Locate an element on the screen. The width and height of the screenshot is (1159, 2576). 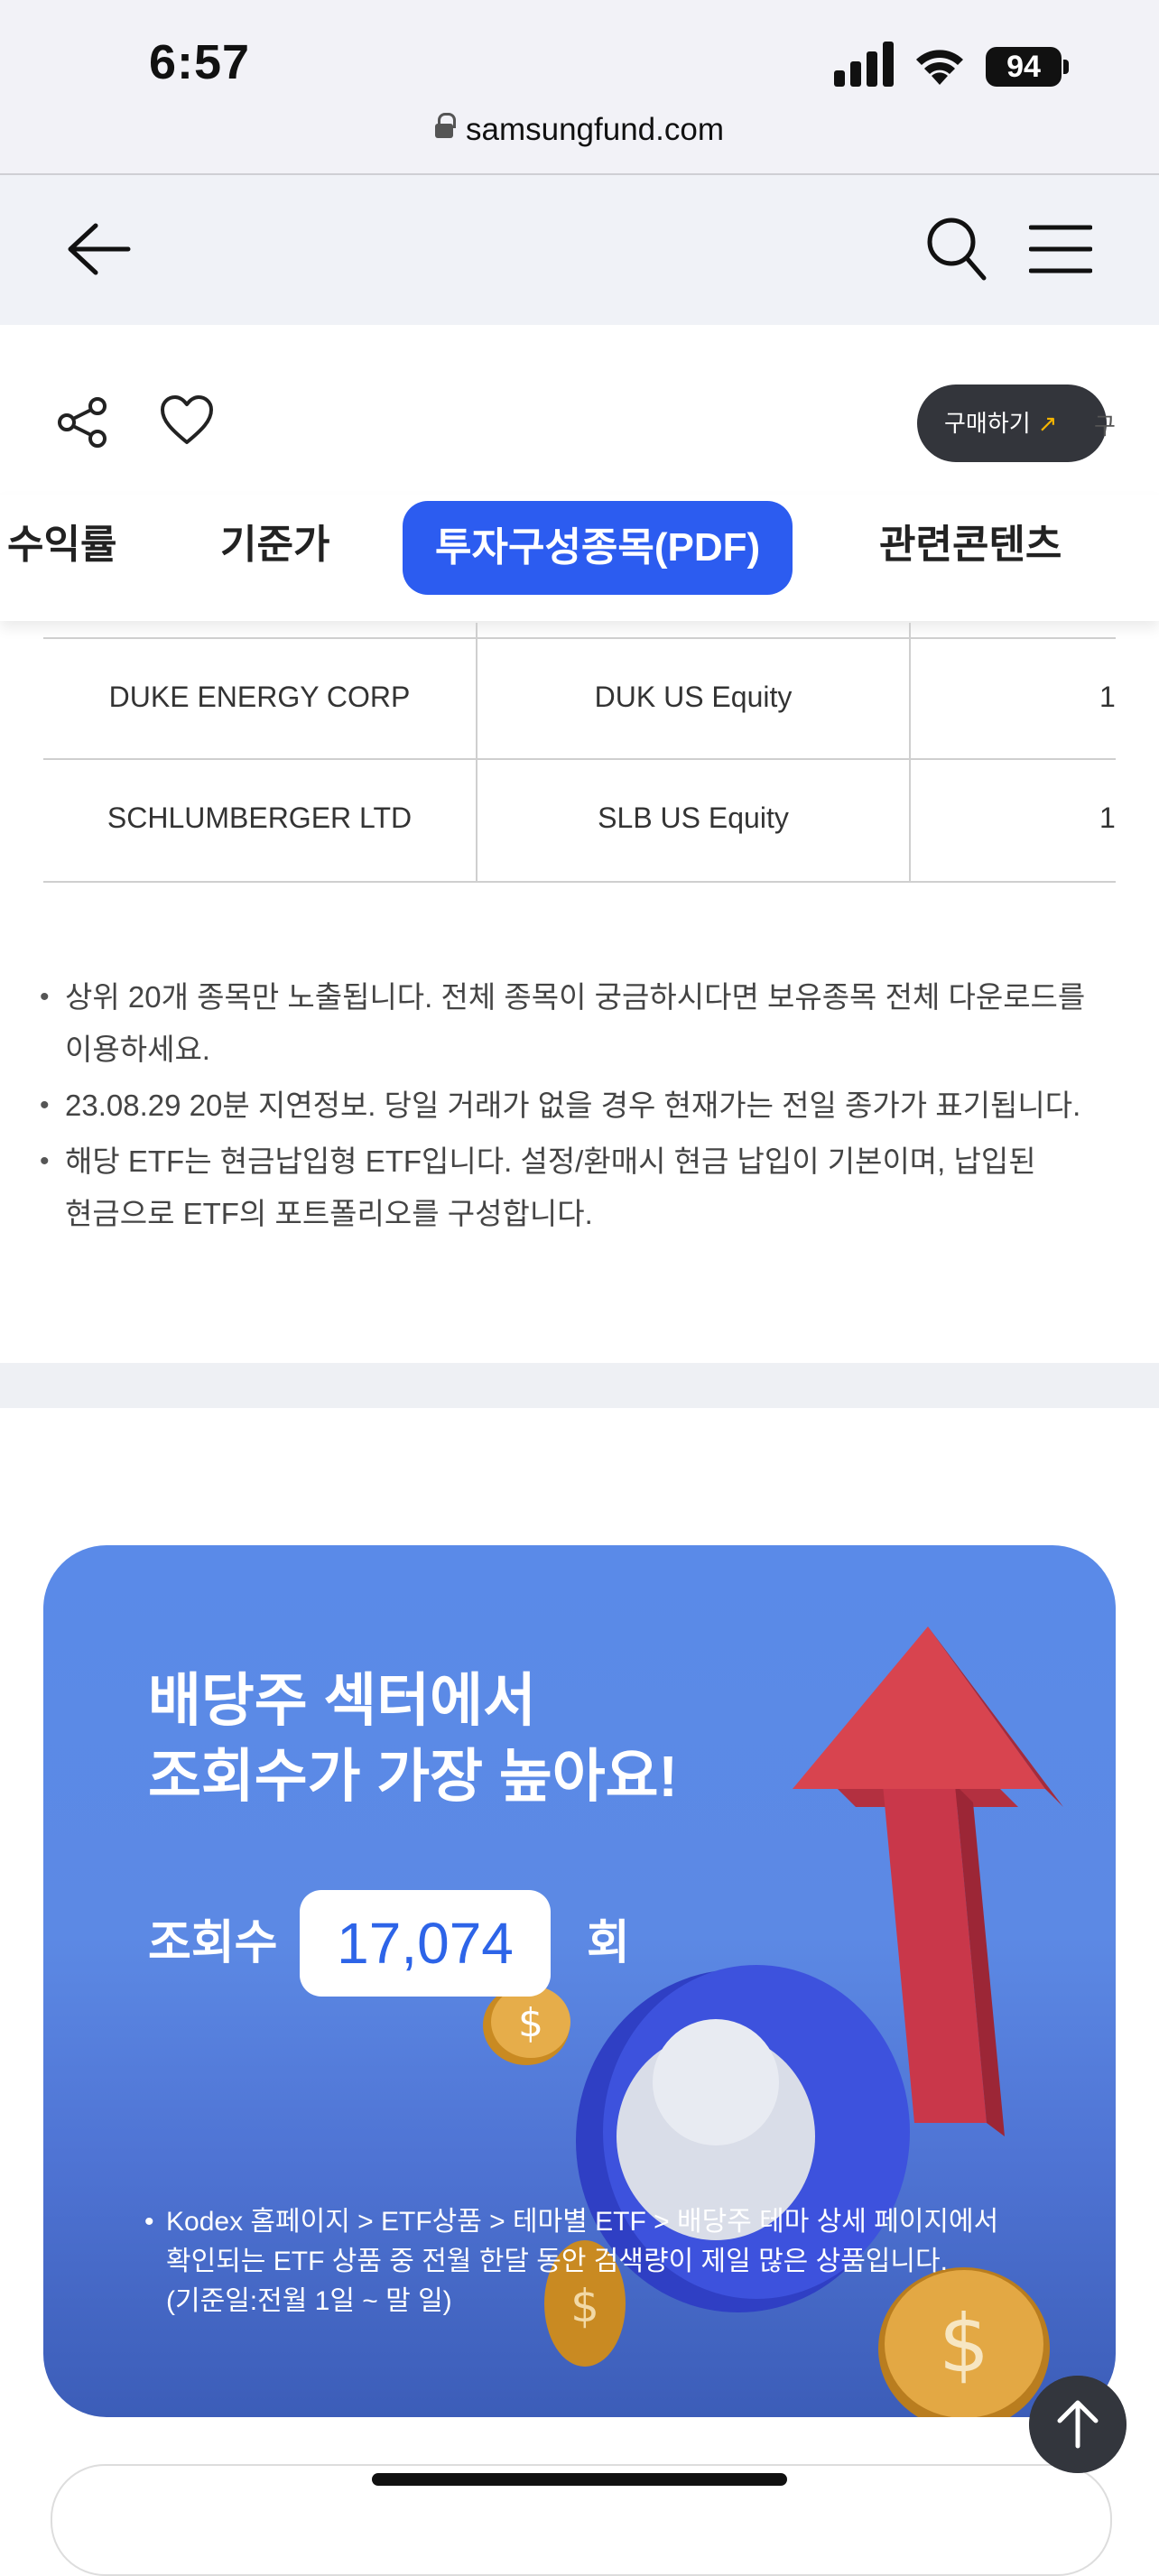
buy-button-label: 구매하기 is located at coordinates (987, 423).